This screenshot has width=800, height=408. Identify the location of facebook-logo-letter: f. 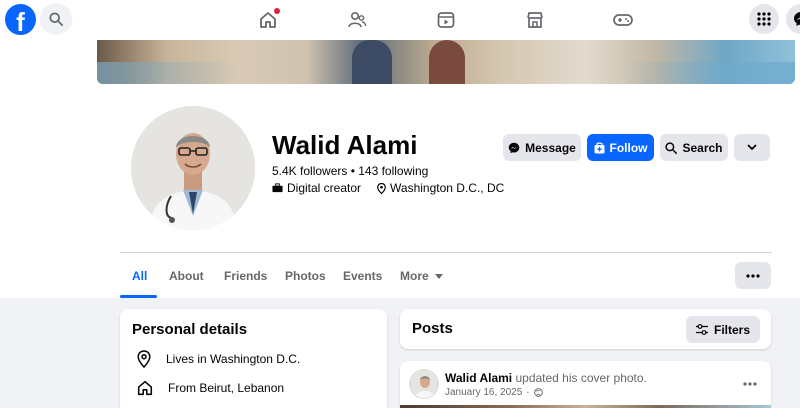
(20, 21).